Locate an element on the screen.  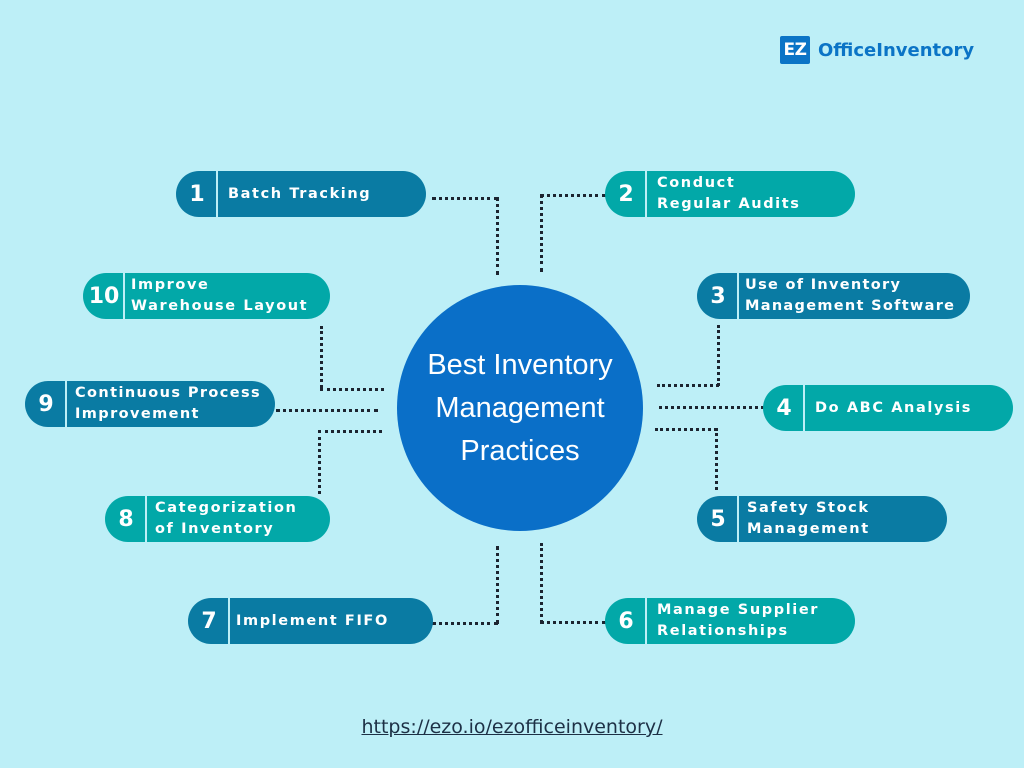
practice-label: Continuous Process Improvement is located at coordinates (168, 403).